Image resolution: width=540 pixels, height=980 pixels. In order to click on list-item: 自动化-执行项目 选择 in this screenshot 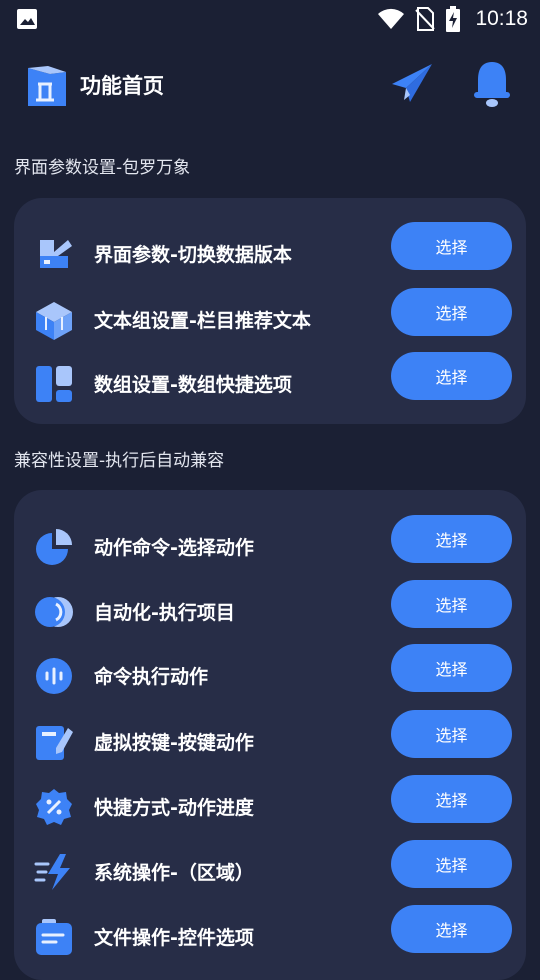, I will do `click(270, 612)`.